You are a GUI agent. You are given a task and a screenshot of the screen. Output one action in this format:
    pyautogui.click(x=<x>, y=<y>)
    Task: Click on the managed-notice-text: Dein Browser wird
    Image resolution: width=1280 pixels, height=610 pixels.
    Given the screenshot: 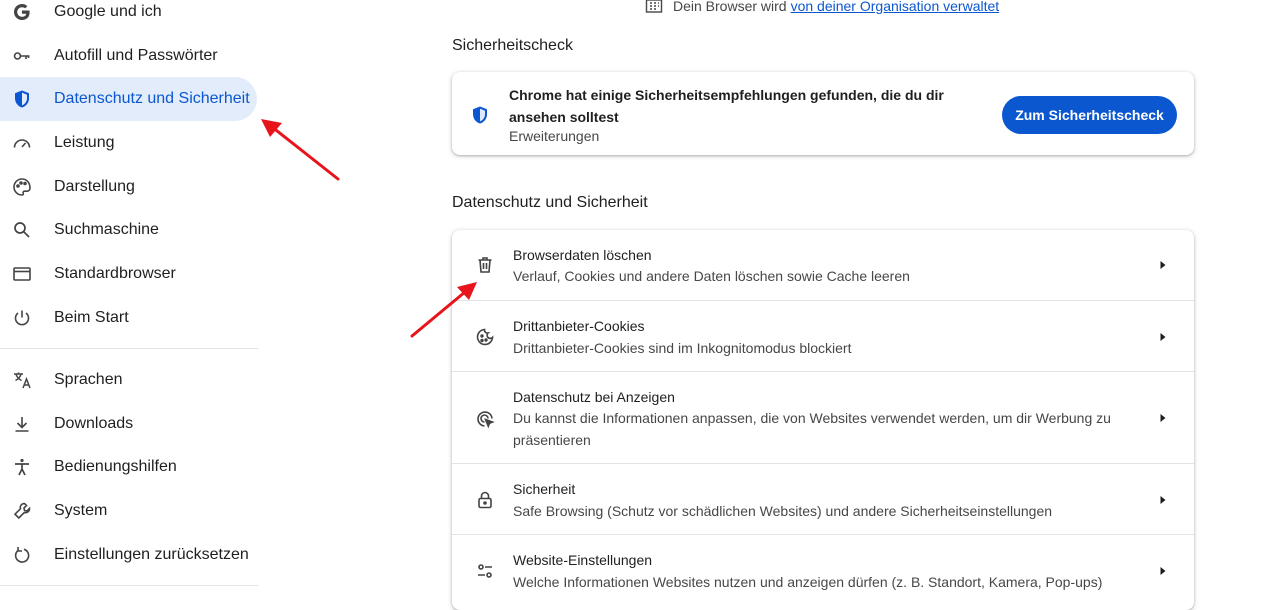 What is the action you would take?
    pyautogui.click(x=730, y=7)
    